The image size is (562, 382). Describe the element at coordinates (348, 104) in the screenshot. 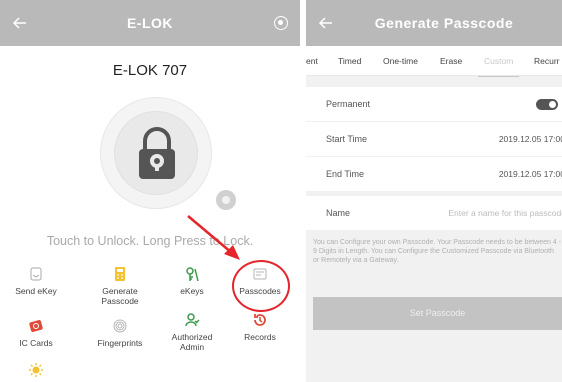

I see `permanent-label: Permanent` at that location.